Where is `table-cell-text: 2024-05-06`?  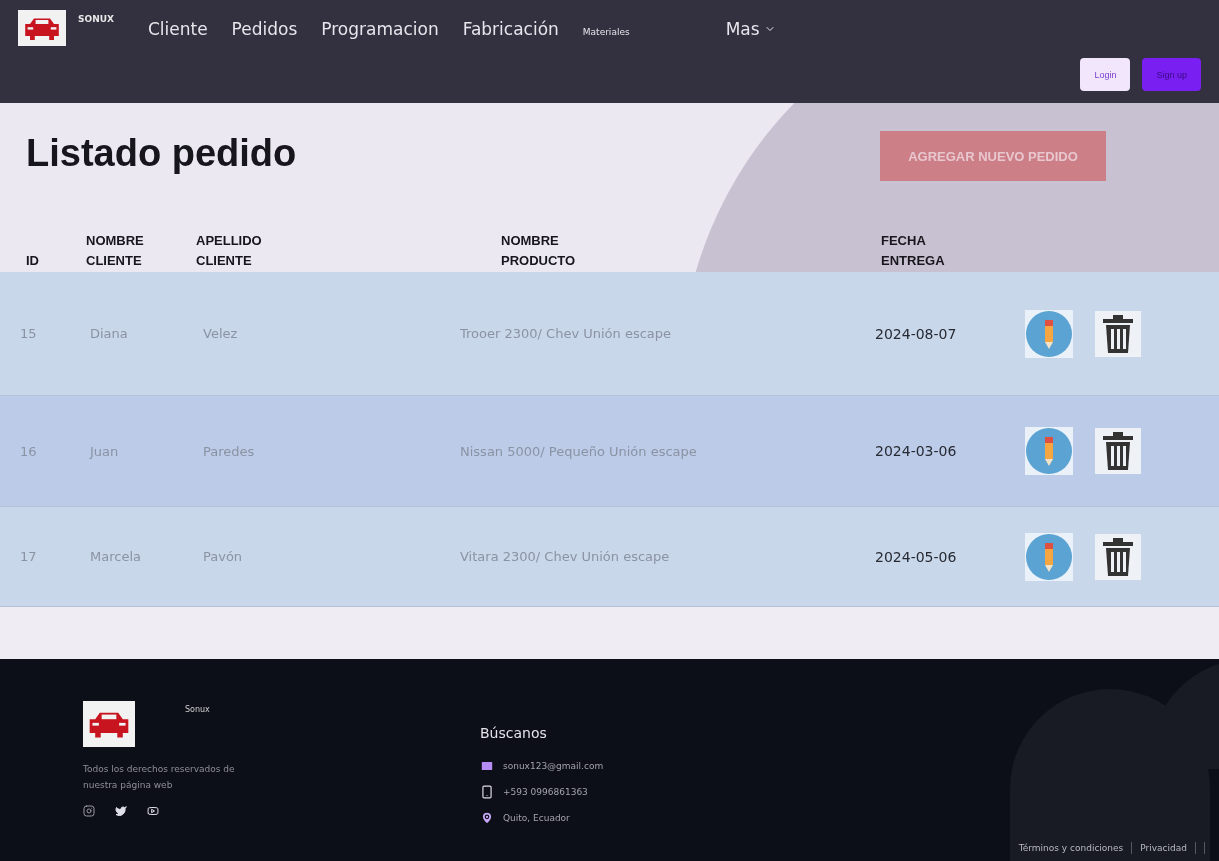 table-cell-text: 2024-05-06 is located at coordinates (916, 556).